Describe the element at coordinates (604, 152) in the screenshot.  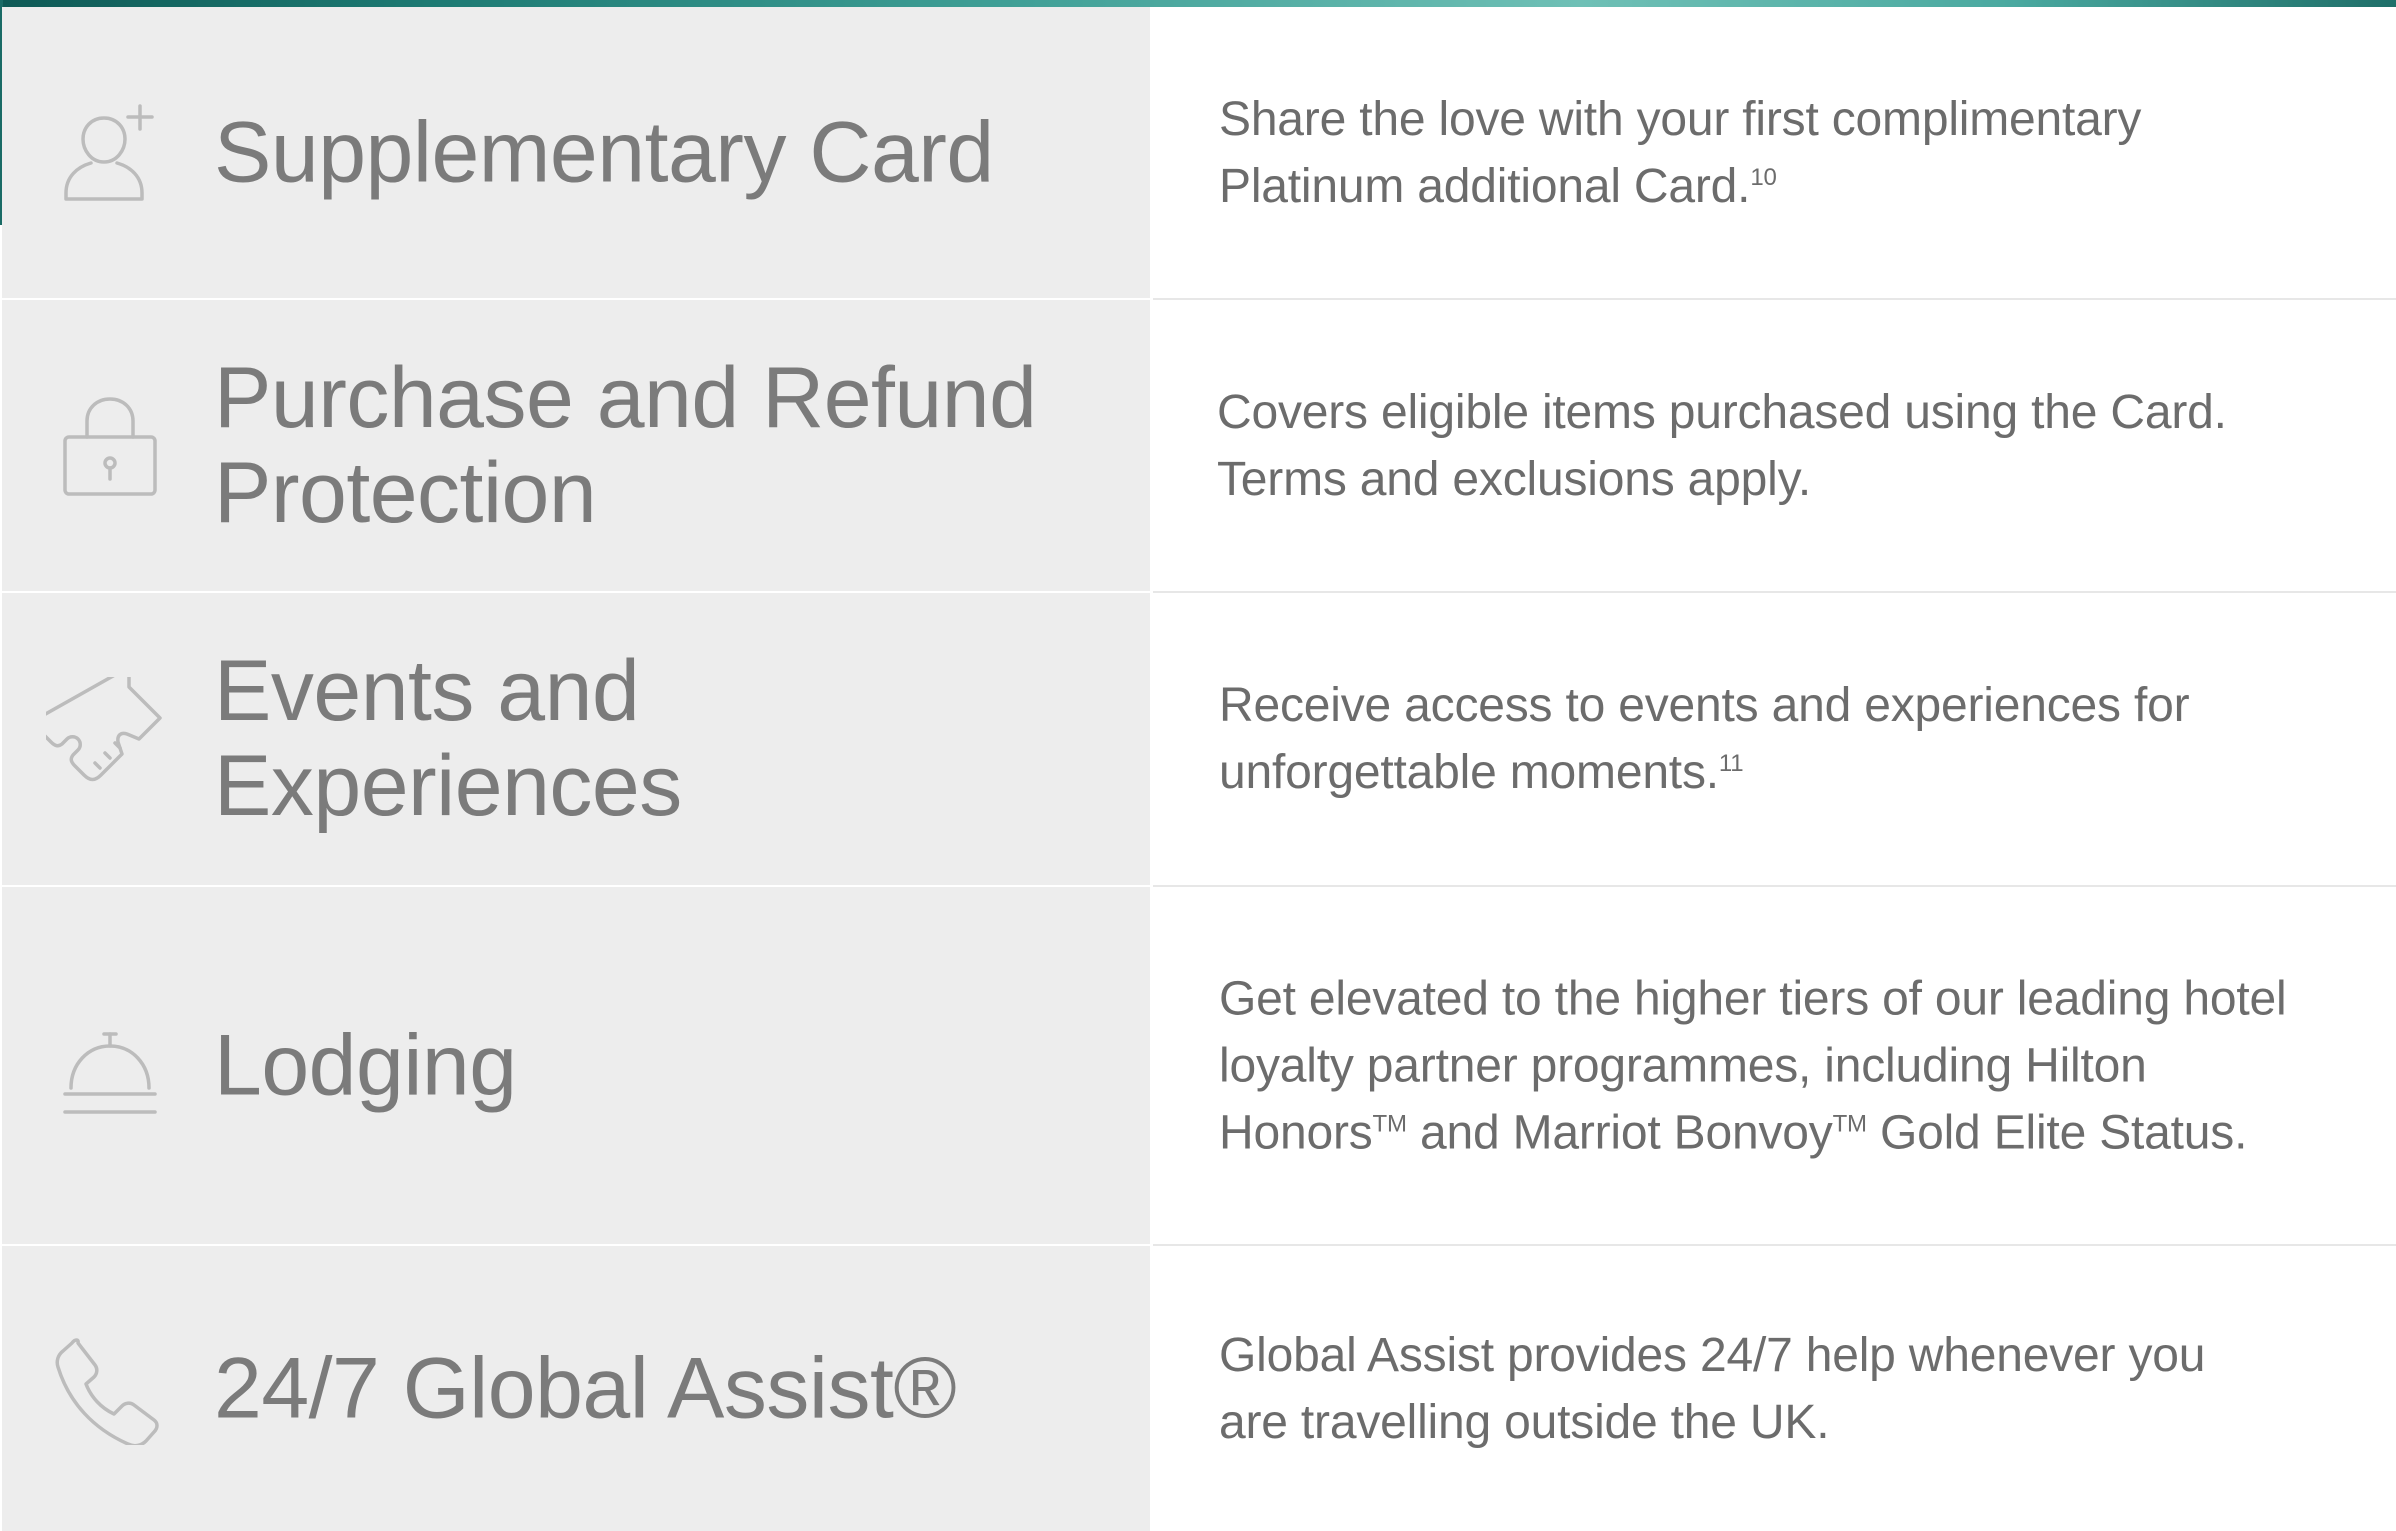
I see `benefit-title: Supplementary Card` at that location.